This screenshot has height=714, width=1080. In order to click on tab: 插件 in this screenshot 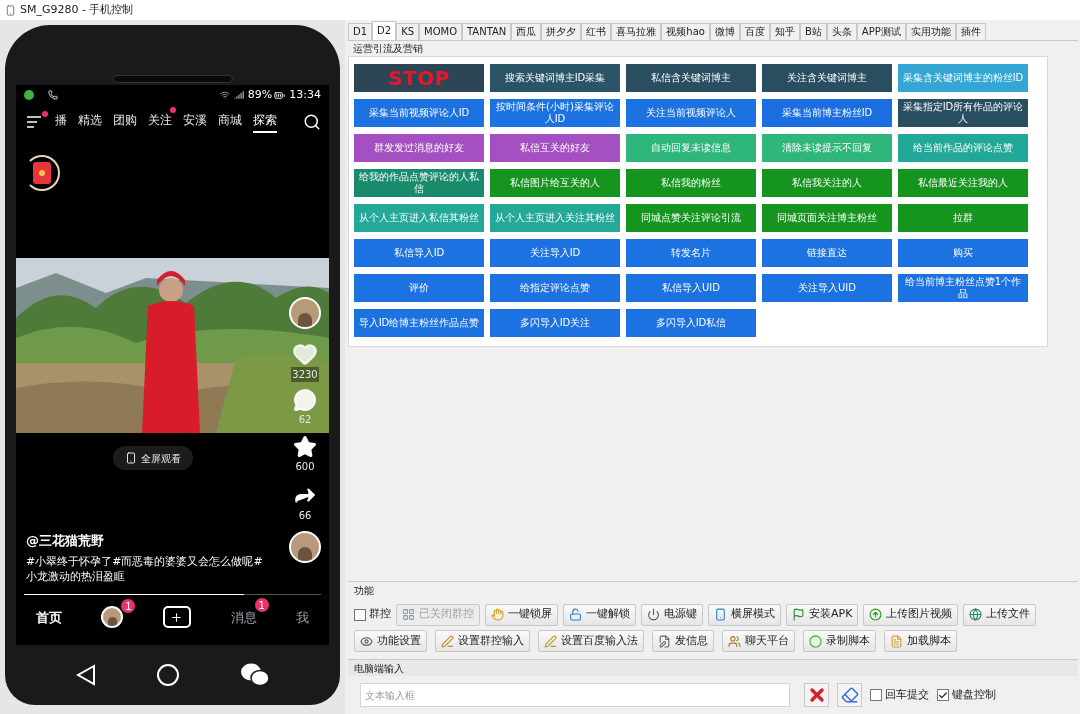, I will do `click(970, 31)`.